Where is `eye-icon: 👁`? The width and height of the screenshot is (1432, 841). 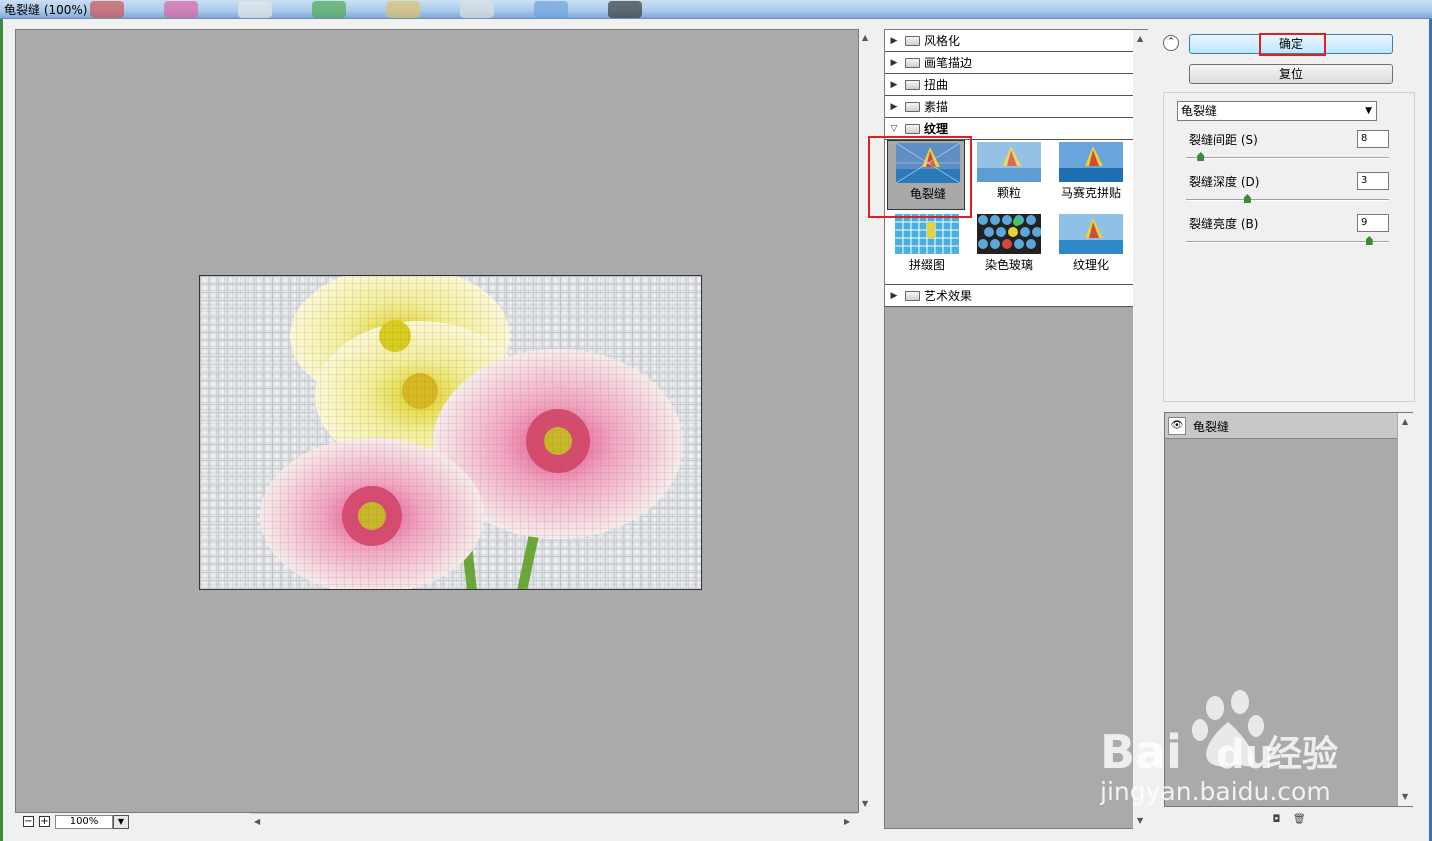 eye-icon: 👁 is located at coordinates (1177, 426).